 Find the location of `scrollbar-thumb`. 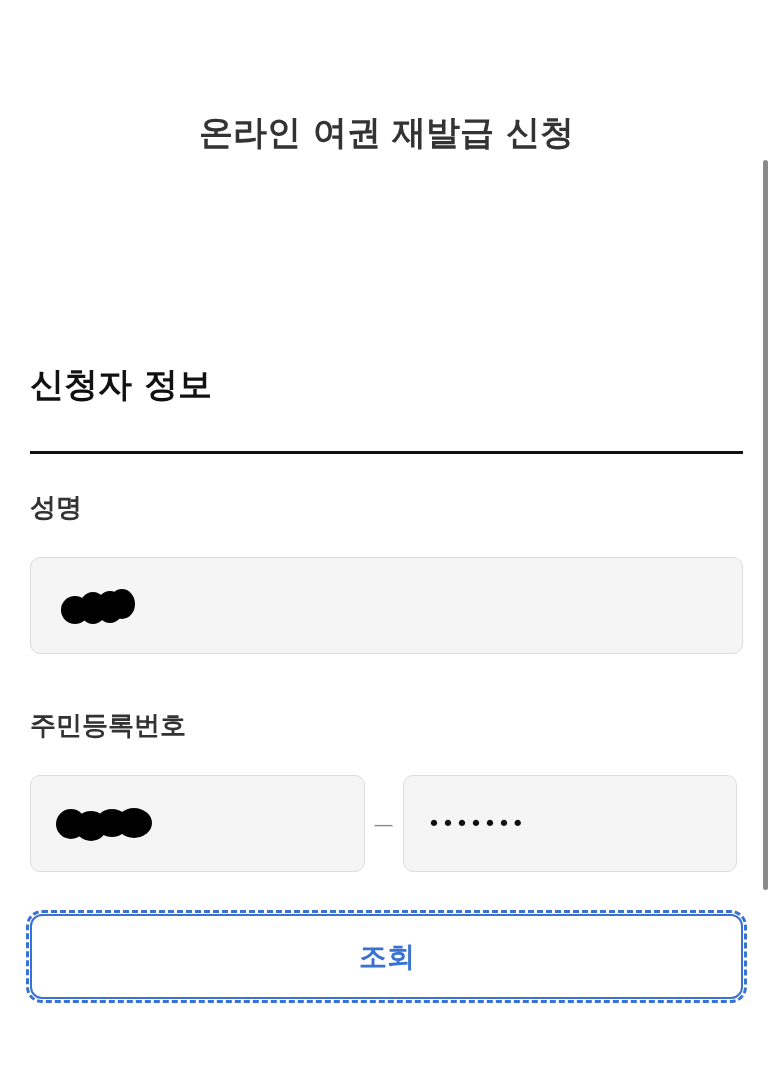

scrollbar-thumb is located at coordinates (765, 525).